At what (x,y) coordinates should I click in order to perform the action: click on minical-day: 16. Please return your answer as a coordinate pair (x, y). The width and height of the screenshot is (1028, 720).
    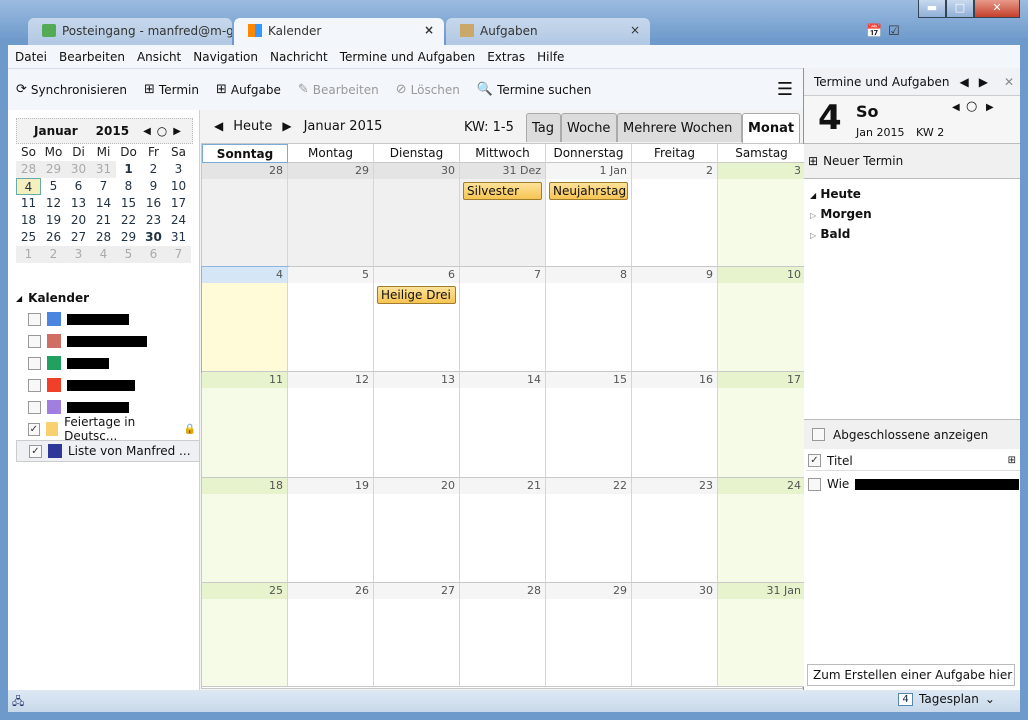
    Looking at the image, I should click on (153, 203).